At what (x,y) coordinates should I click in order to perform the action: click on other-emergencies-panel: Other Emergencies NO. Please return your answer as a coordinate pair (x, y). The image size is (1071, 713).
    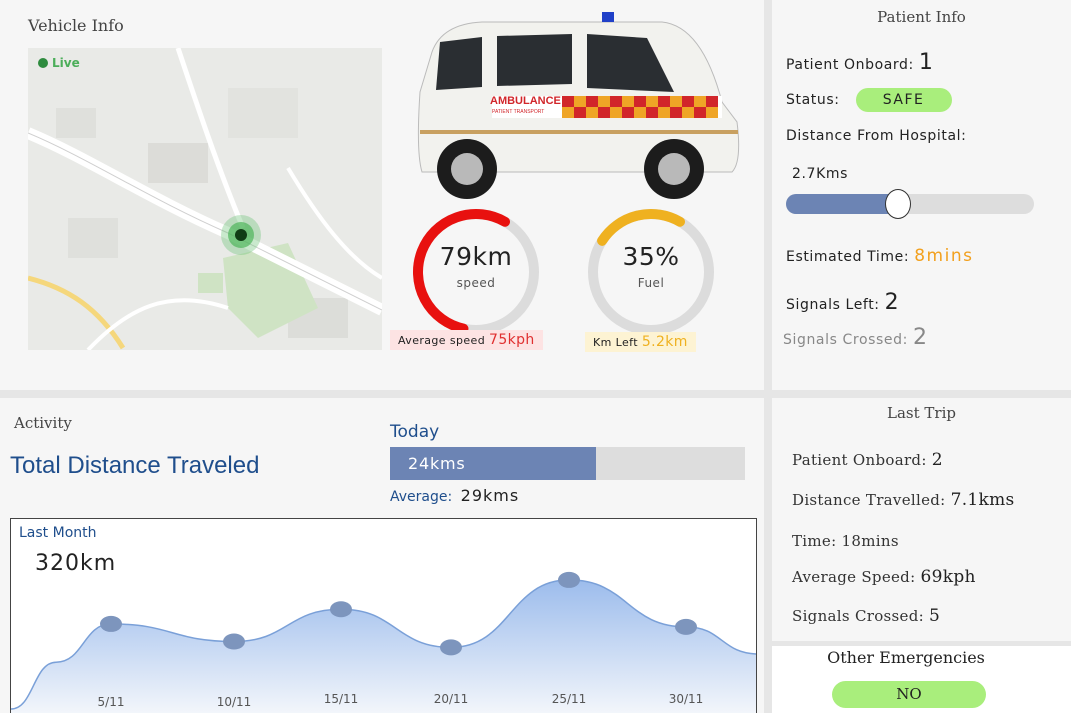
    Looking at the image, I should click on (921, 679).